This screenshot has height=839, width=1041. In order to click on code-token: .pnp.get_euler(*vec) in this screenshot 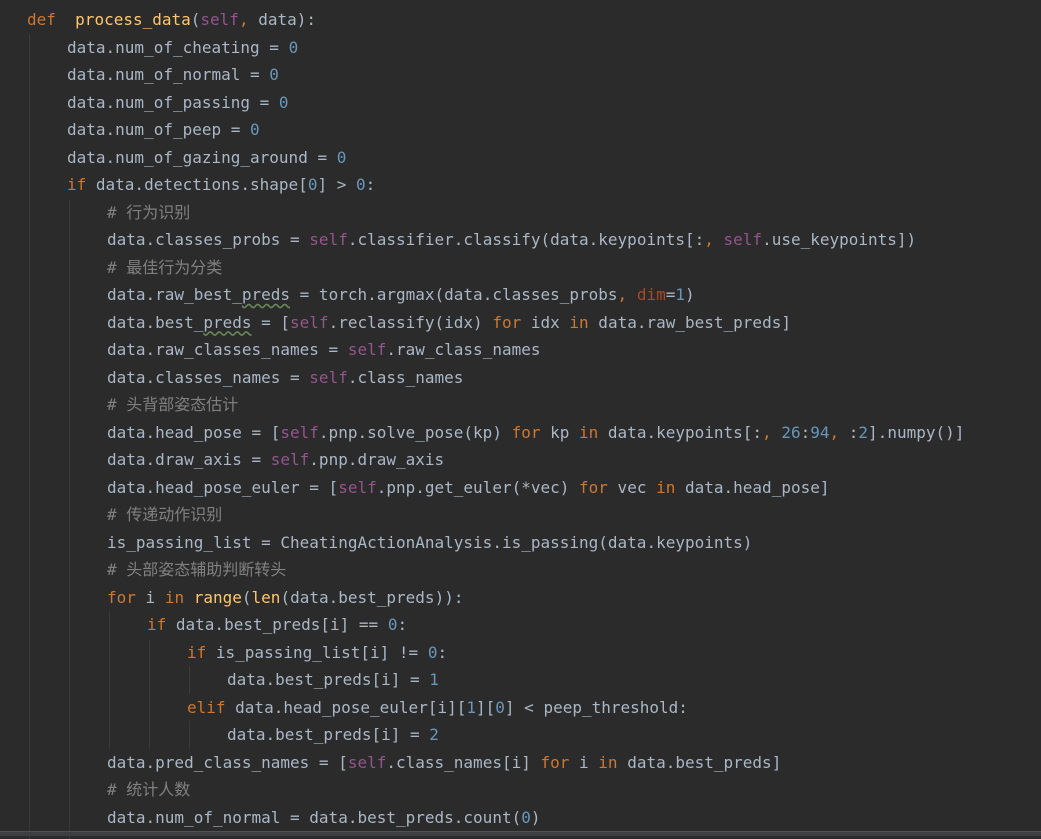, I will do `click(478, 487)`.